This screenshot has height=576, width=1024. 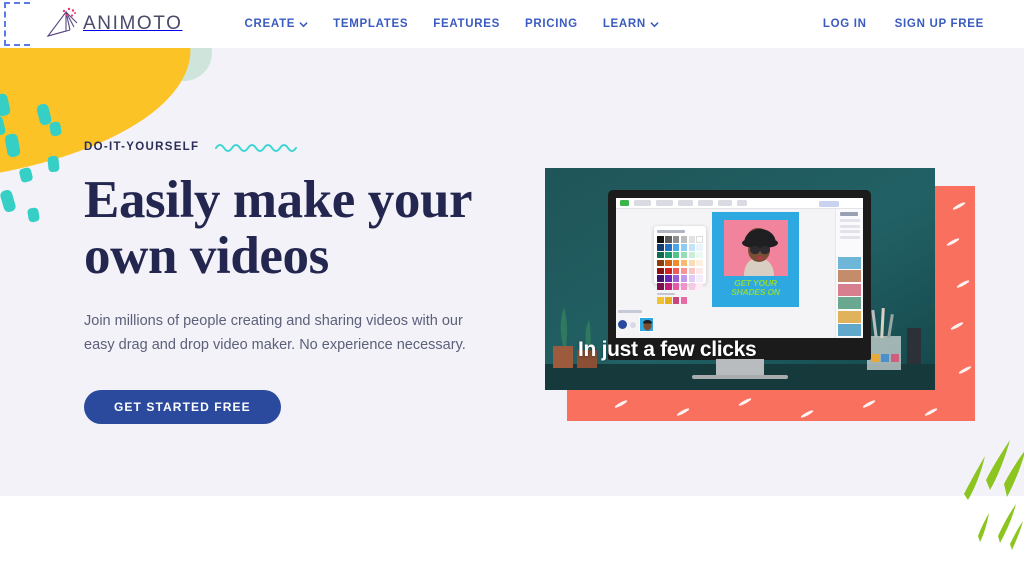 I want to click on brand-name: ANIMOTO, so click(x=133, y=23).